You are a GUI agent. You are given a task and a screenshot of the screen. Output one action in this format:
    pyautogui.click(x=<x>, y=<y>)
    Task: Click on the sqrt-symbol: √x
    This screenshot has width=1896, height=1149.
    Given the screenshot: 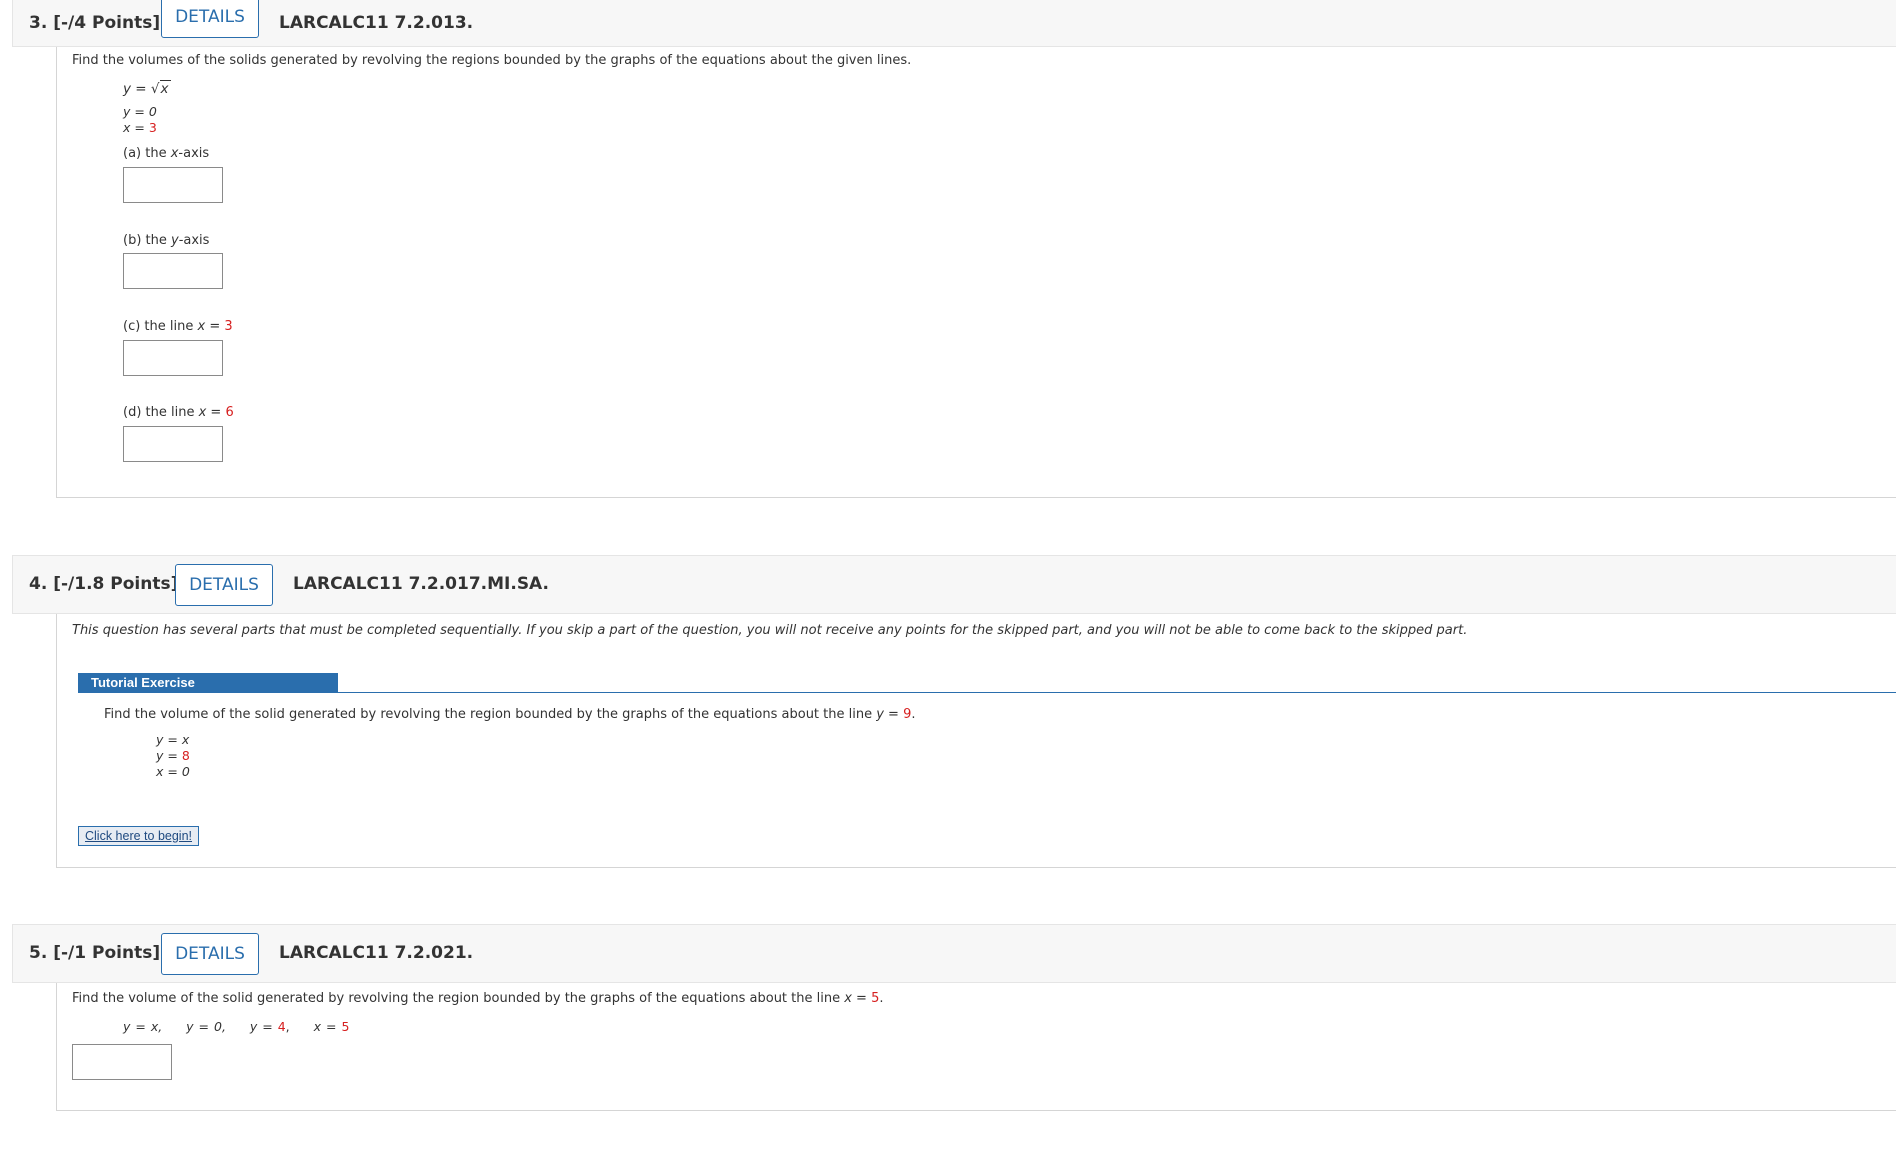 What is the action you would take?
    pyautogui.click(x=160, y=88)
    